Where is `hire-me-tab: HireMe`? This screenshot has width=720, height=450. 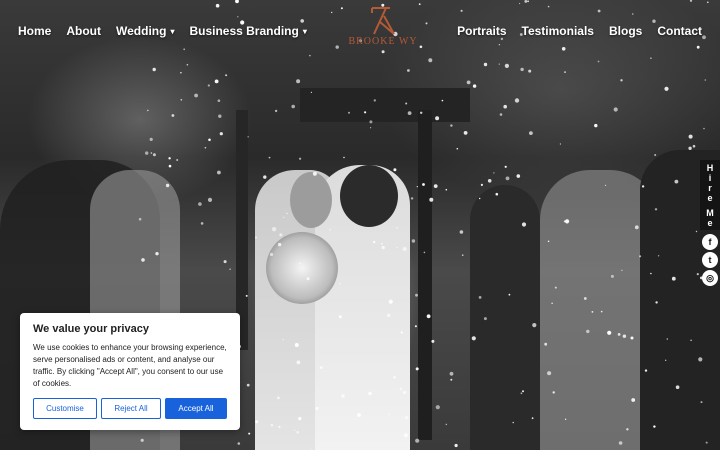 hire-me-tab: HireMe is located at coordinates (710, 195).